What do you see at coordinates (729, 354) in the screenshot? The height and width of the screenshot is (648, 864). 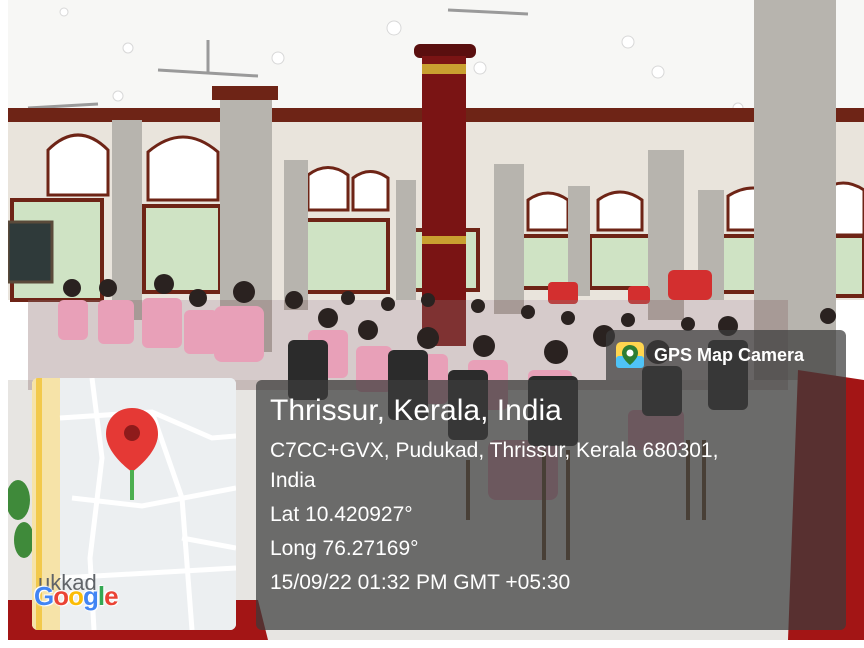 I see `badge-label: GPS Map Camera` at bounding box center [729, 354].